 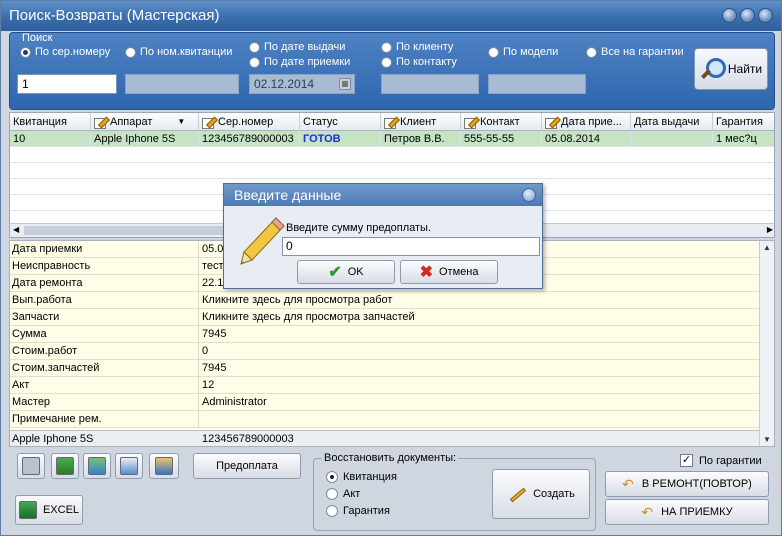 I want to click on detail-row: Стоим.работ 0, so click(x=385, y=351).